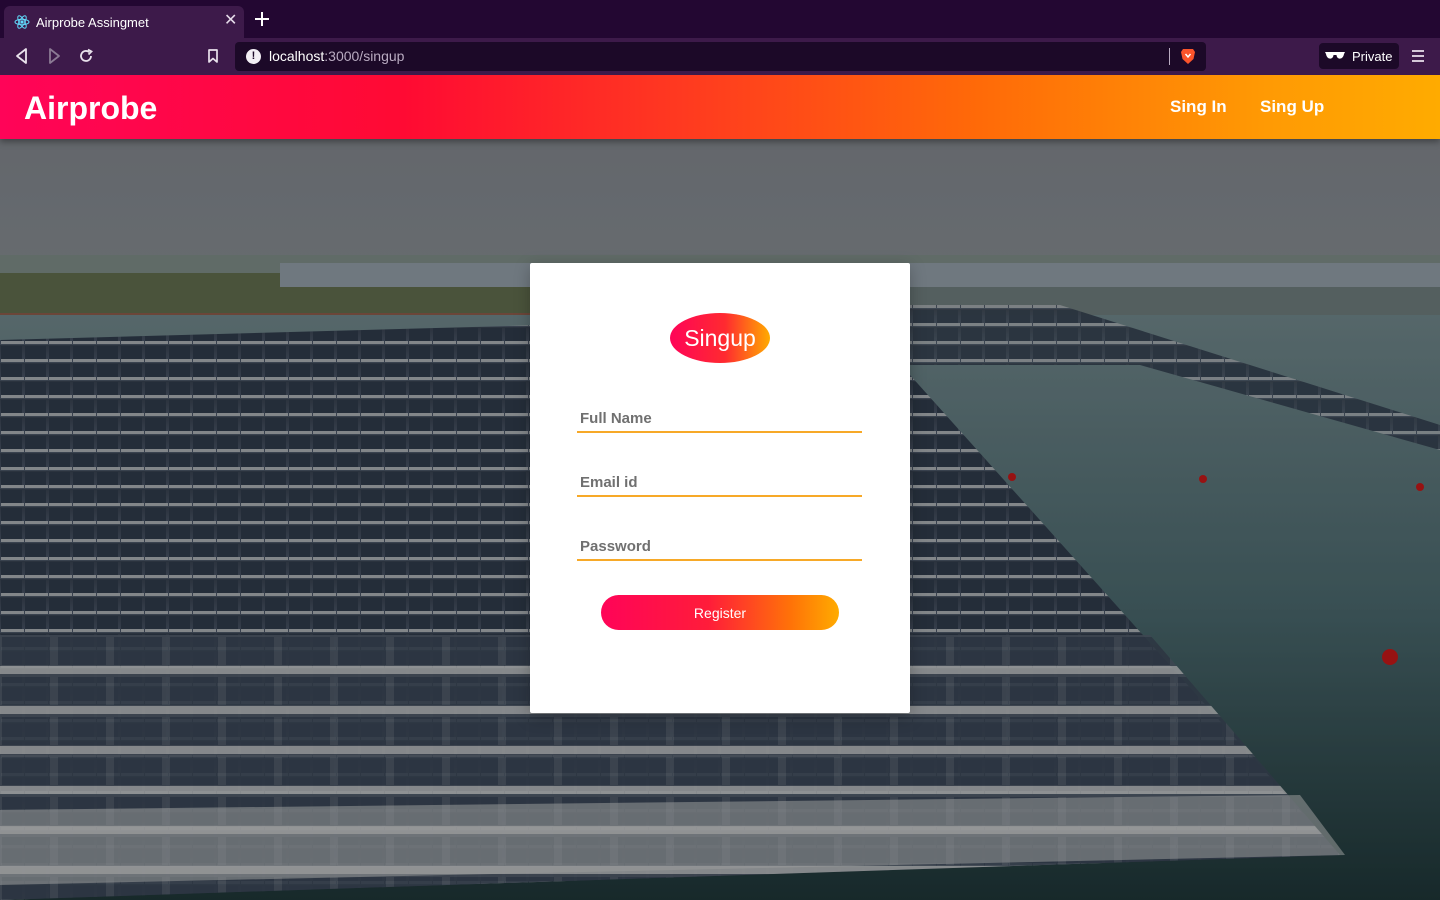 Image resolution: width=1440 pixels, height=900 pixels. Describe the element at coordinates (720, 19) in the screenshot. I see `browser-tab-strip: Airprobe Assingmet ✕` at that location.